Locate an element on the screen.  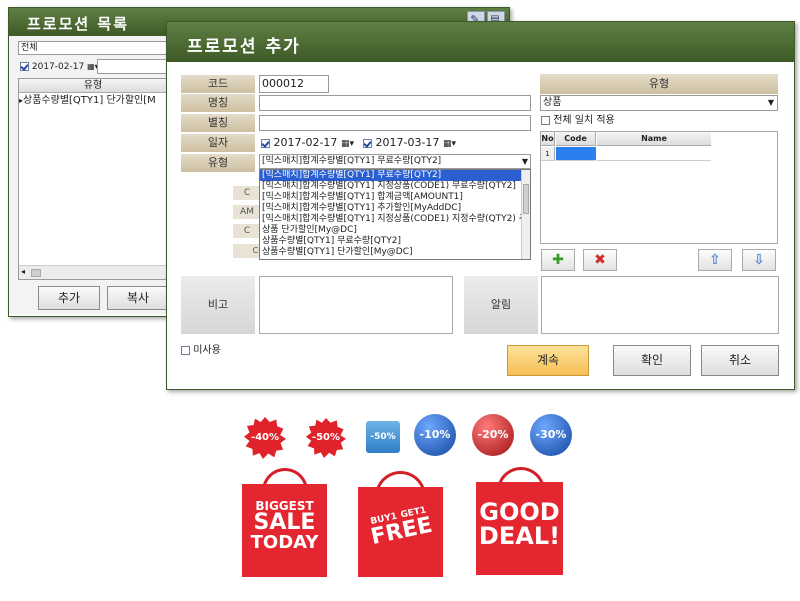
badge-sticker-text: -50% is located at coordinates (383, 437).